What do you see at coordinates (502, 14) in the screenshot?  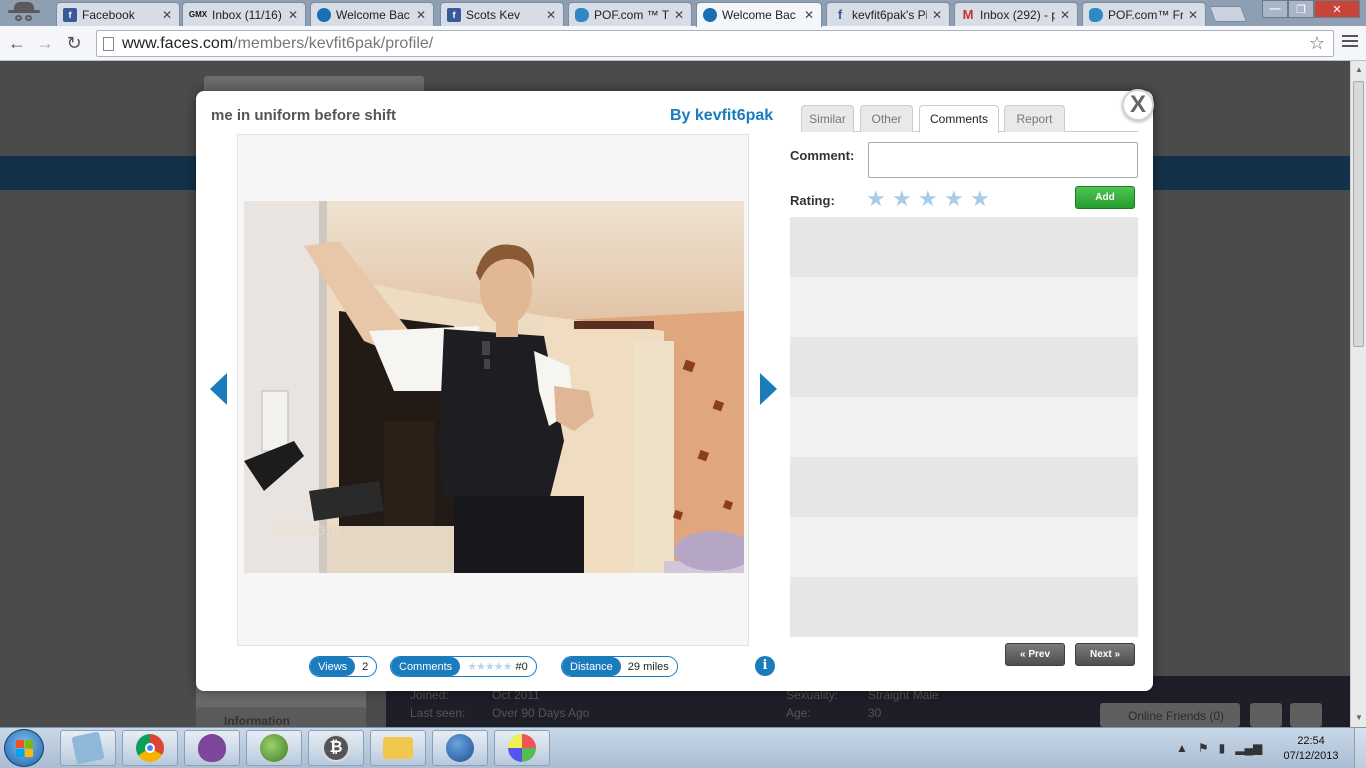 I see `browser-tab-scots-kev: f Scots Kev ✕` at bounding box center [502, 14].